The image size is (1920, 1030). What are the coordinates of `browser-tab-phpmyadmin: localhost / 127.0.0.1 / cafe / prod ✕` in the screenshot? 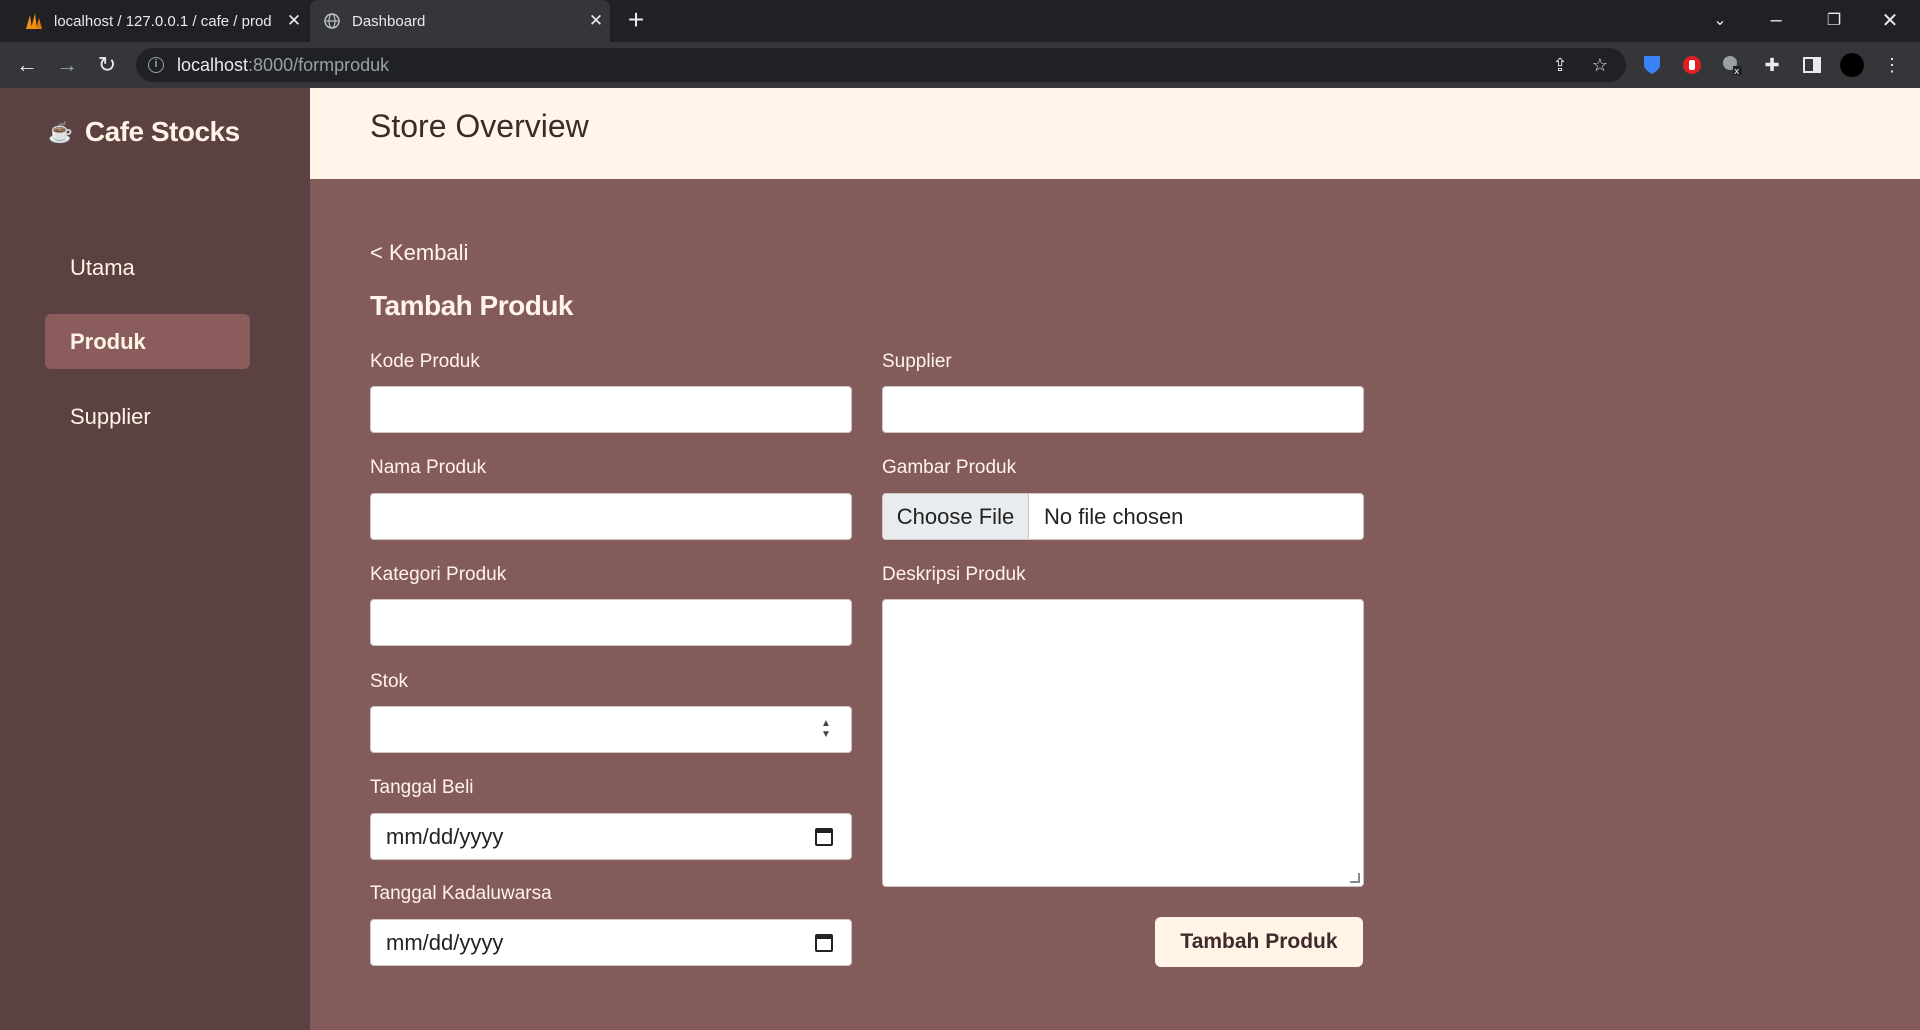 It's located at (160, 21).